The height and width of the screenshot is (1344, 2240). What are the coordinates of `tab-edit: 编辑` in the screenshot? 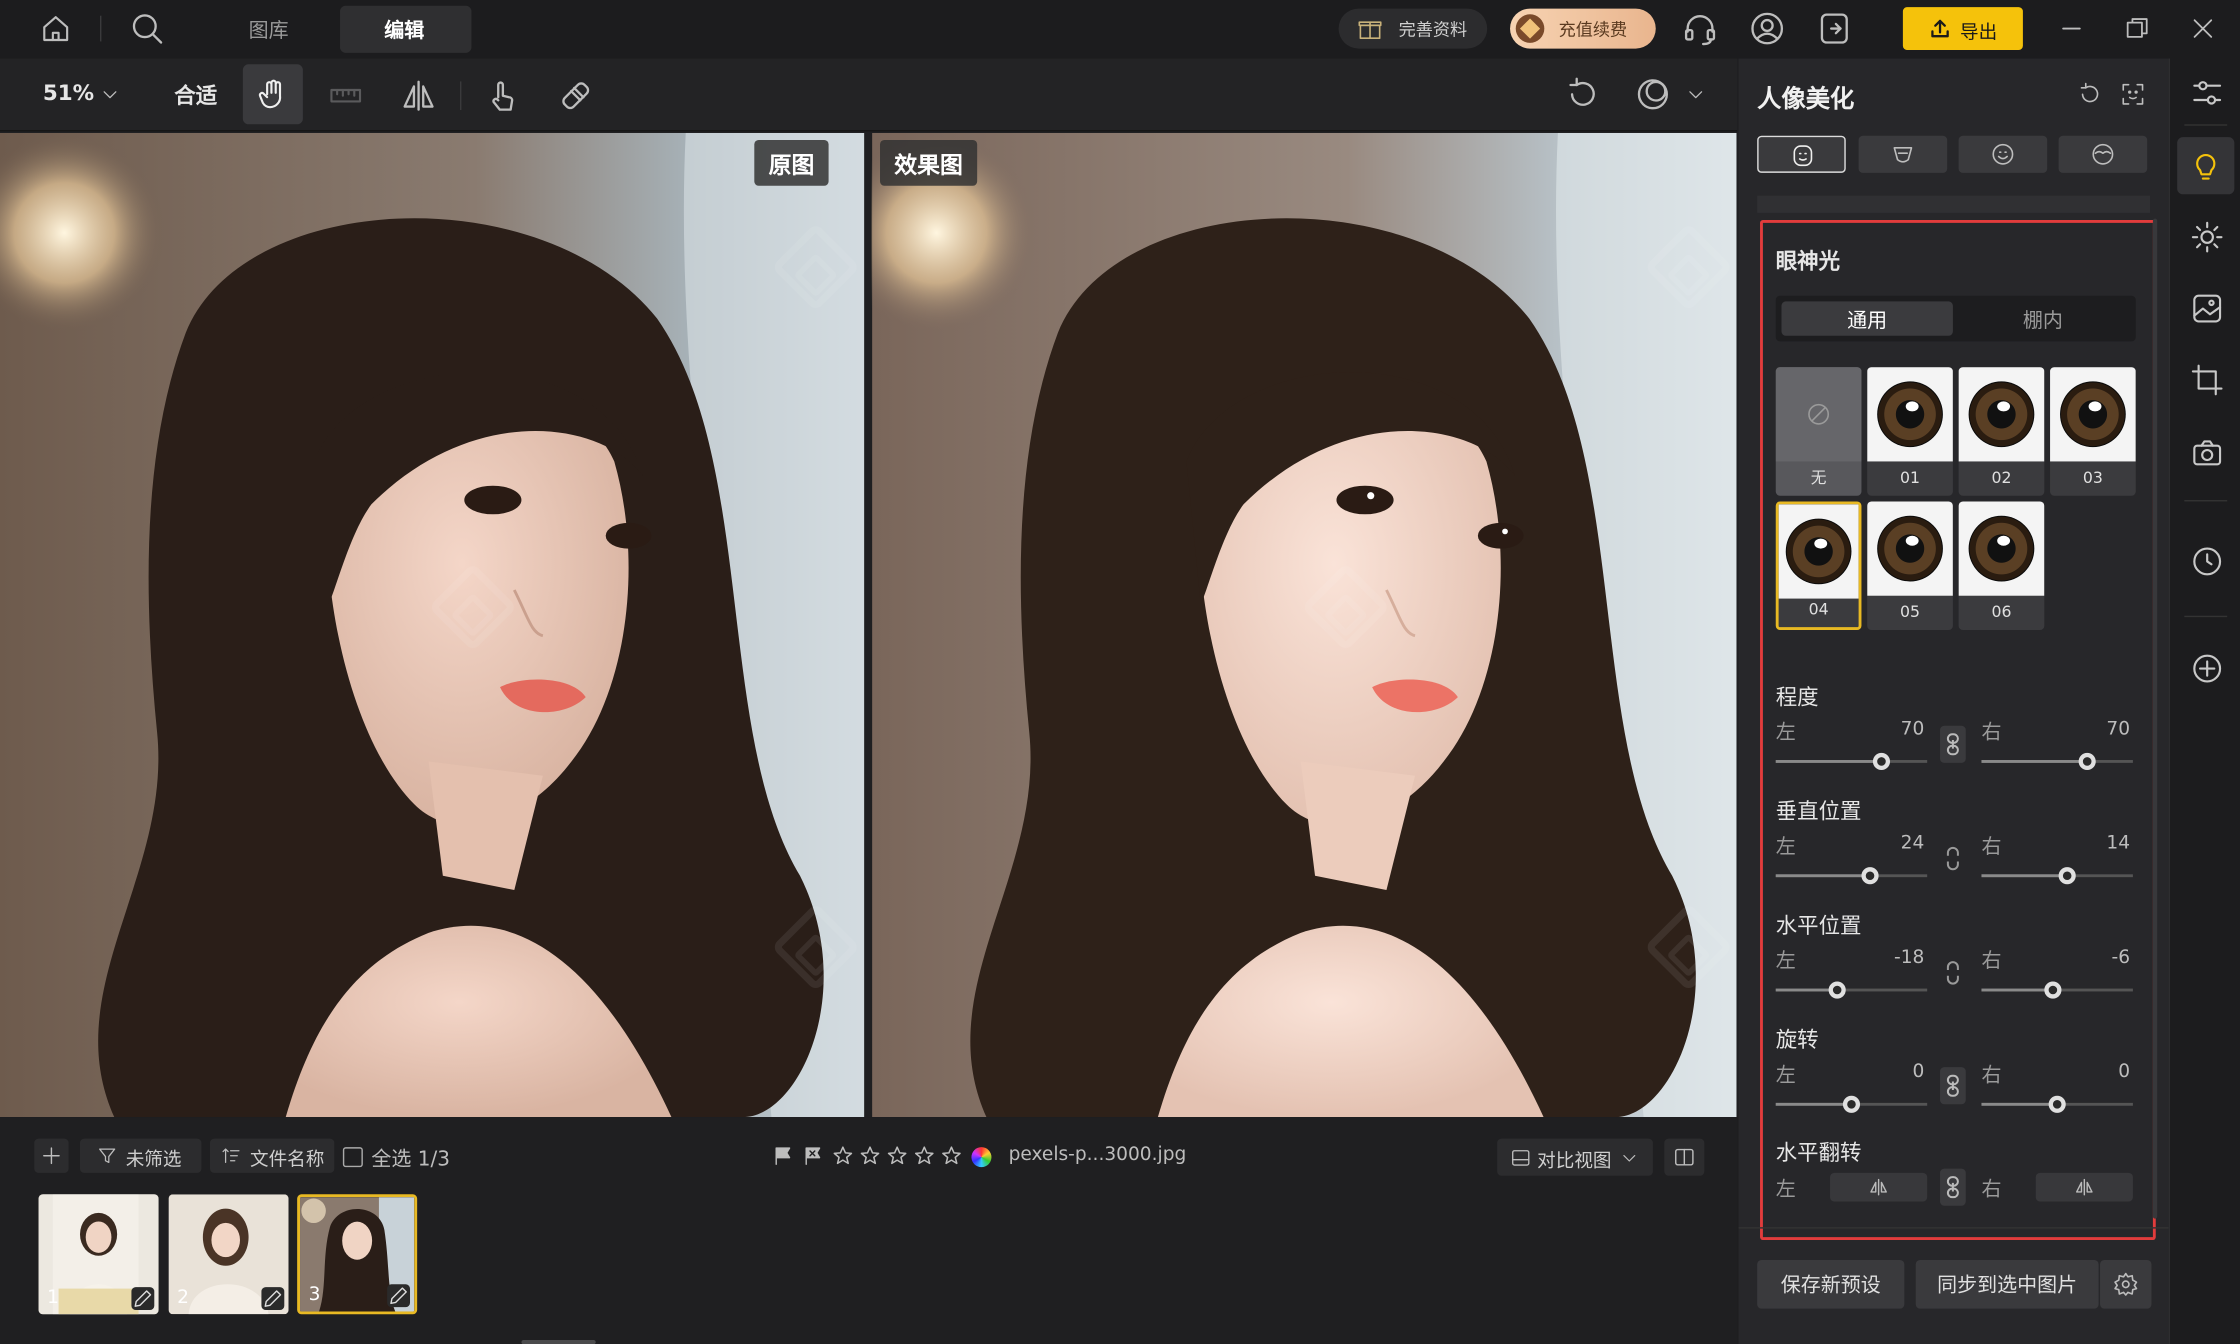 It's located at (406, 29).